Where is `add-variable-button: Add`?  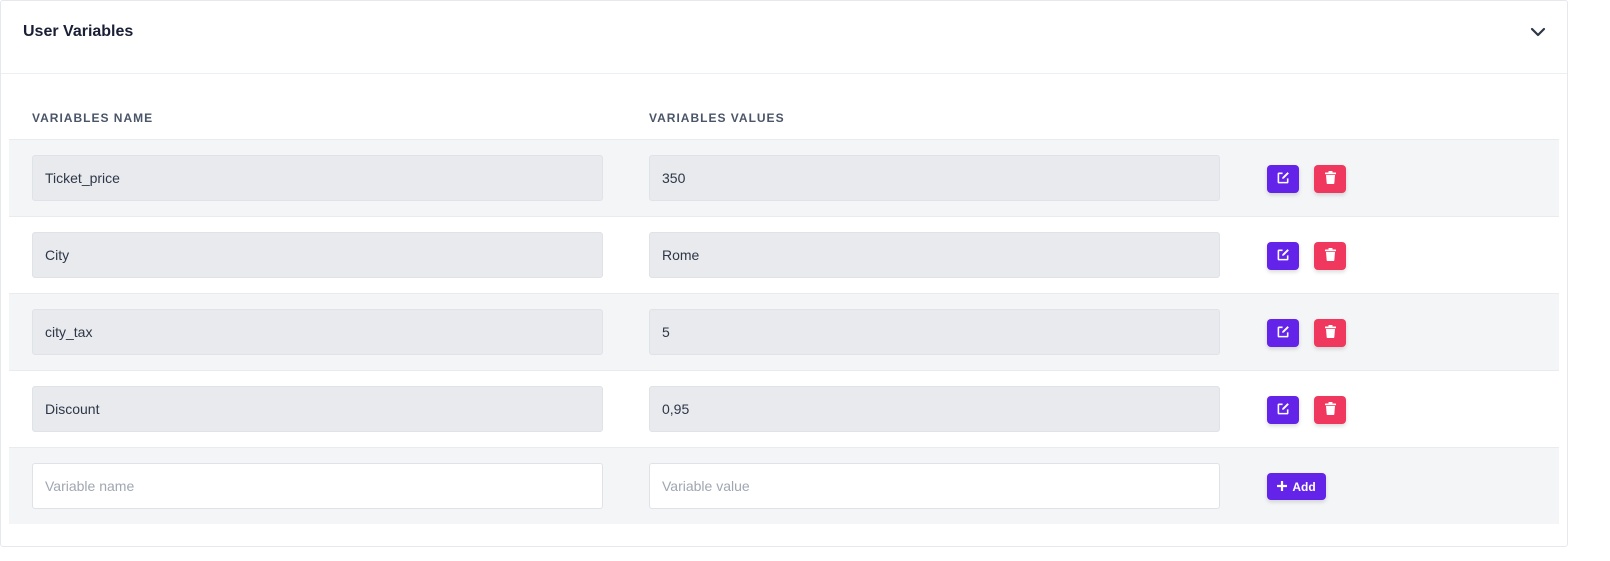
add-variable-button: Add is located at coordinates (1296, 486).